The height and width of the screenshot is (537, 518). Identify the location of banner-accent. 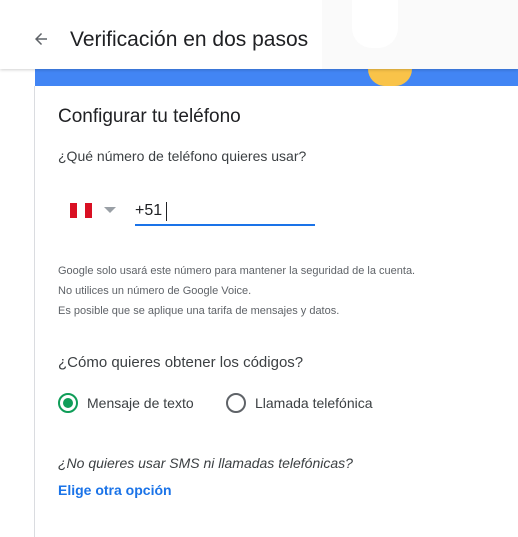
(390, 77).